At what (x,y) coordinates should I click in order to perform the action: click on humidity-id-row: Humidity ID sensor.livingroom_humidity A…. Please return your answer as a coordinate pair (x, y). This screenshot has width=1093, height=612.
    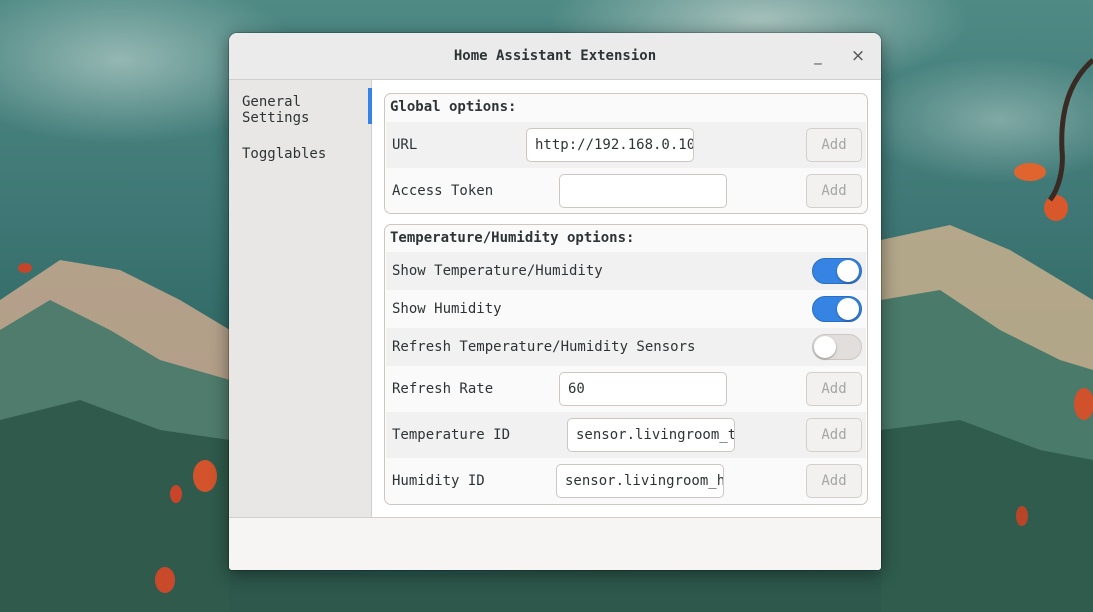
    Looking at the image, I should click on (626, 481).